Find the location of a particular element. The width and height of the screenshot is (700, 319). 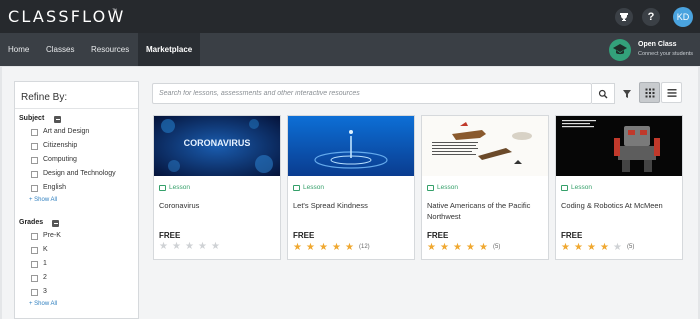

divider is located at coordinates (76, 108).